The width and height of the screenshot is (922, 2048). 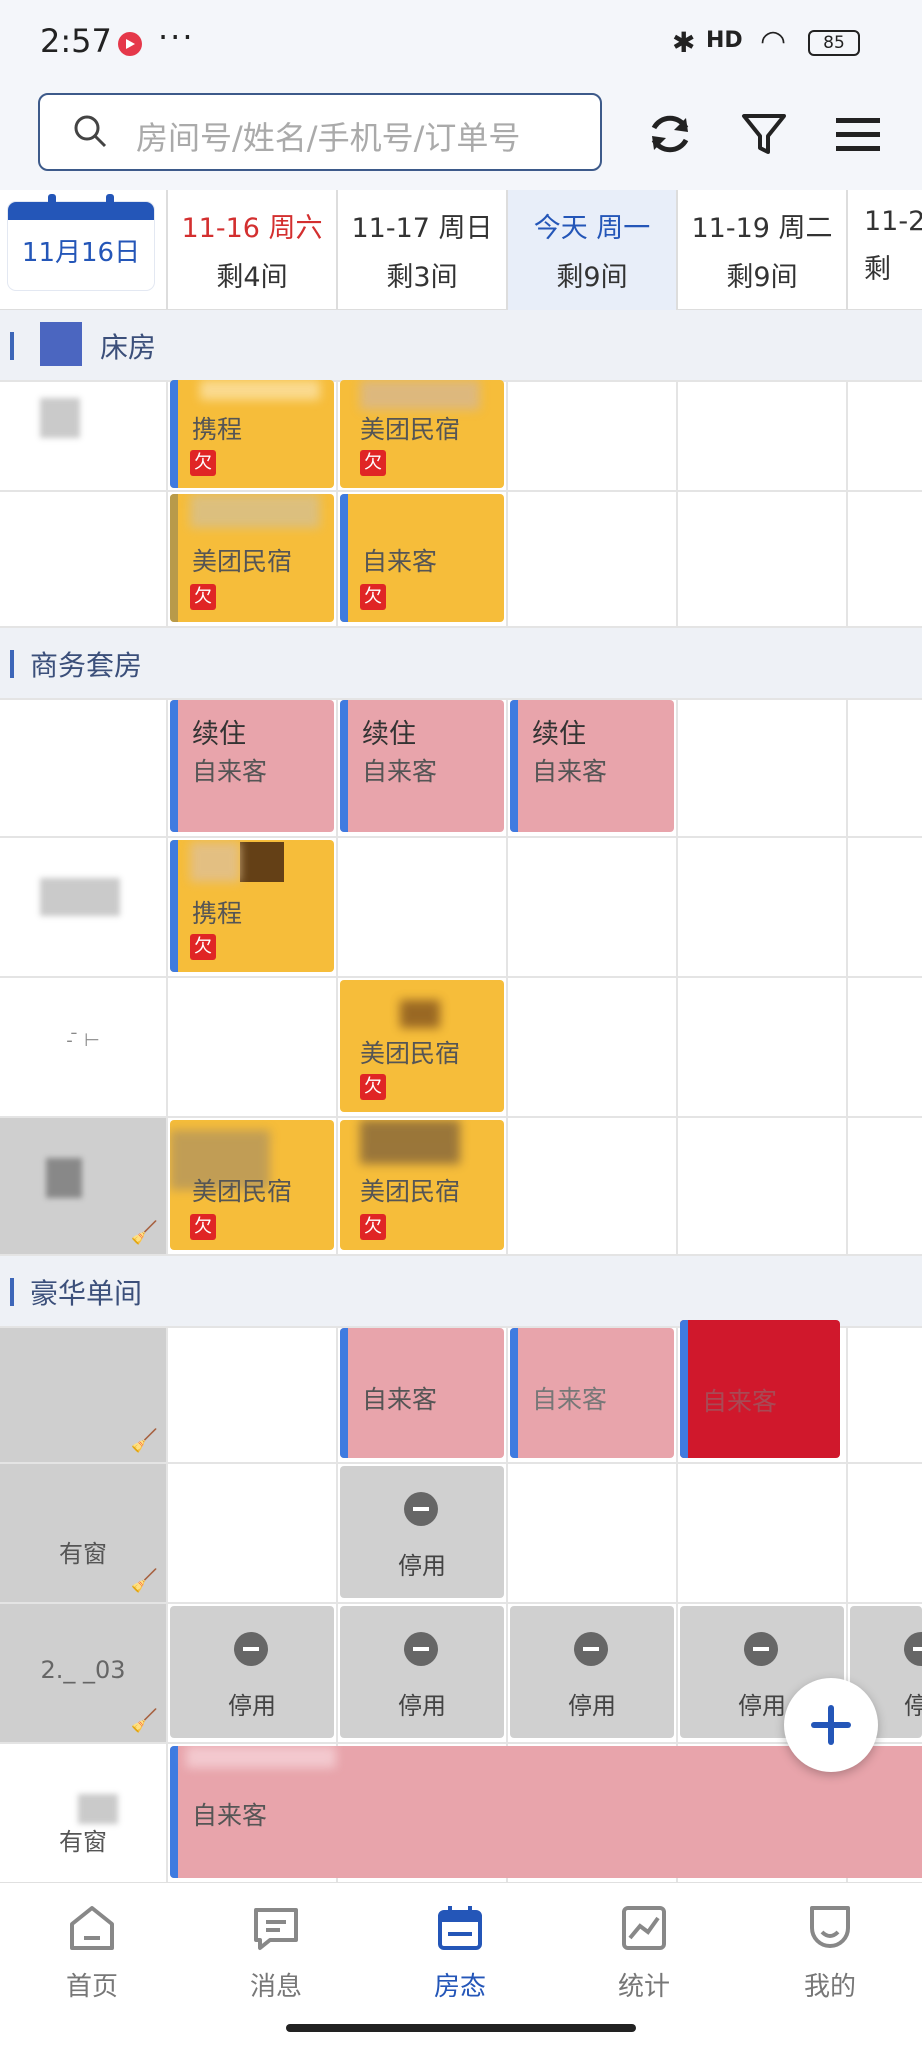 What do you see at coordinates (893, 221) in the screenshot?
I see `date-label: 11-20` at bounding box center [893, 221].